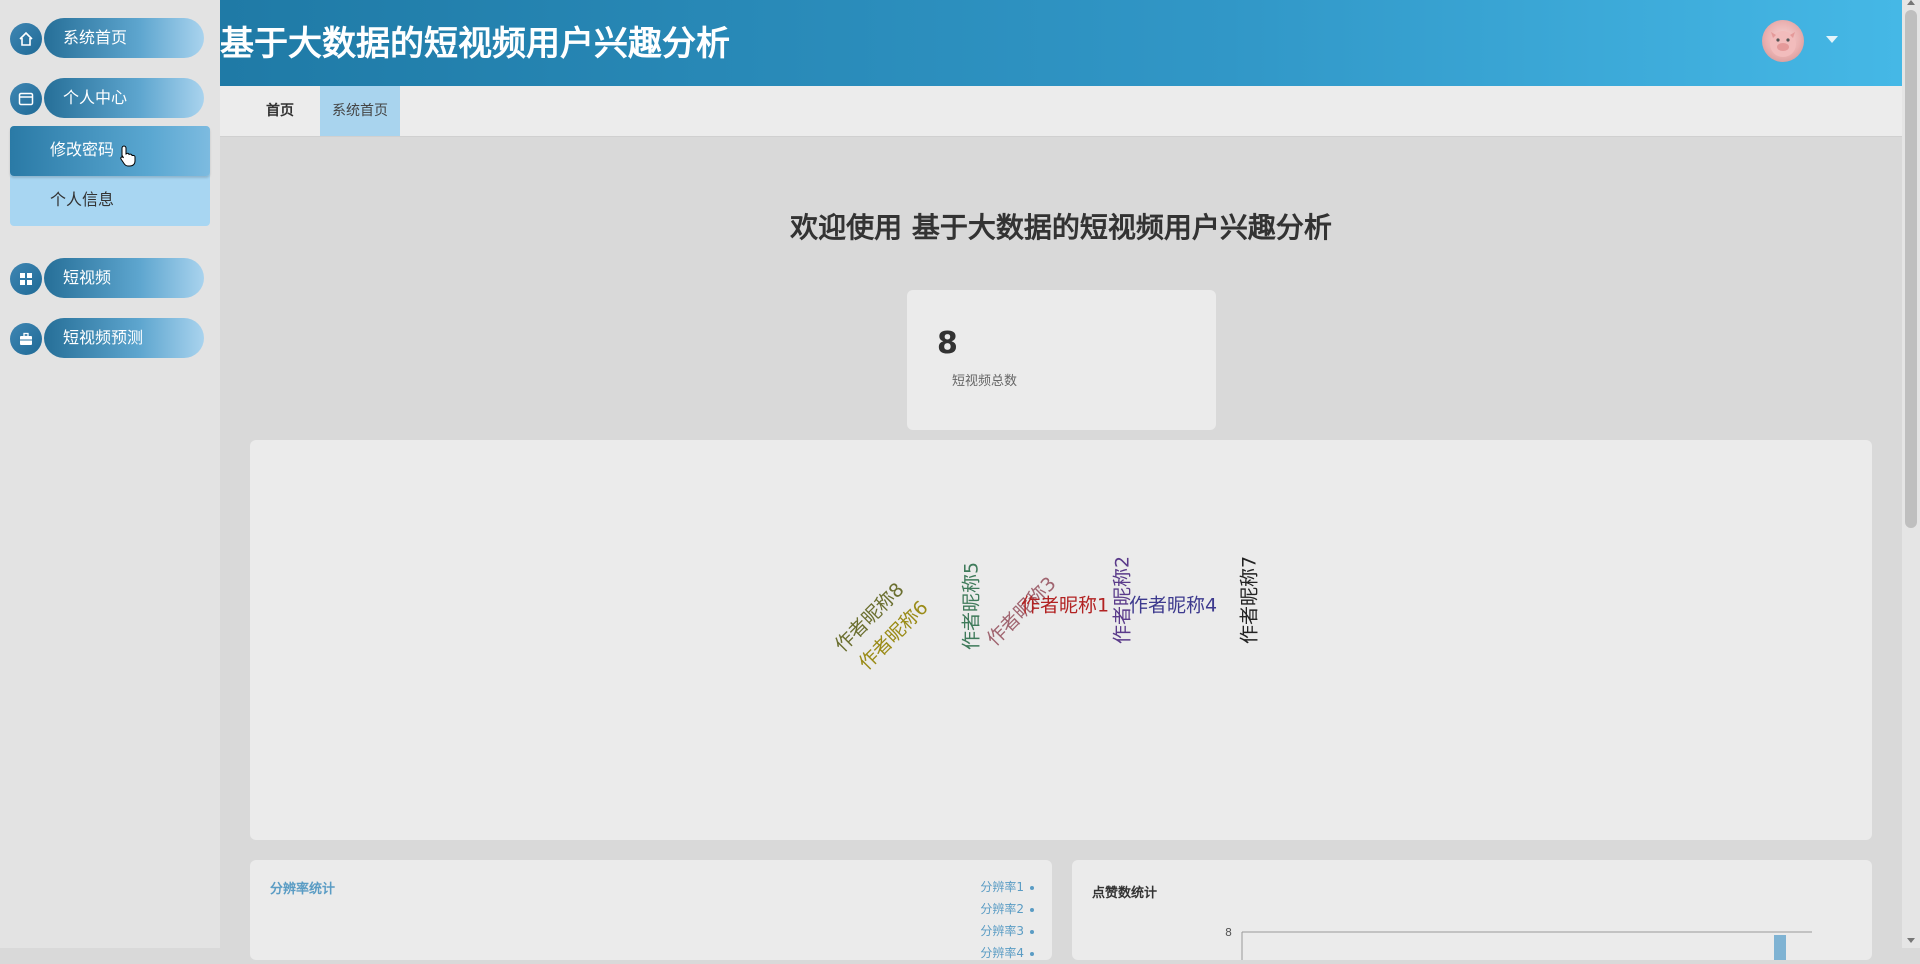  I want to click on legend-item: 分辨率3, so click(1007, 931).